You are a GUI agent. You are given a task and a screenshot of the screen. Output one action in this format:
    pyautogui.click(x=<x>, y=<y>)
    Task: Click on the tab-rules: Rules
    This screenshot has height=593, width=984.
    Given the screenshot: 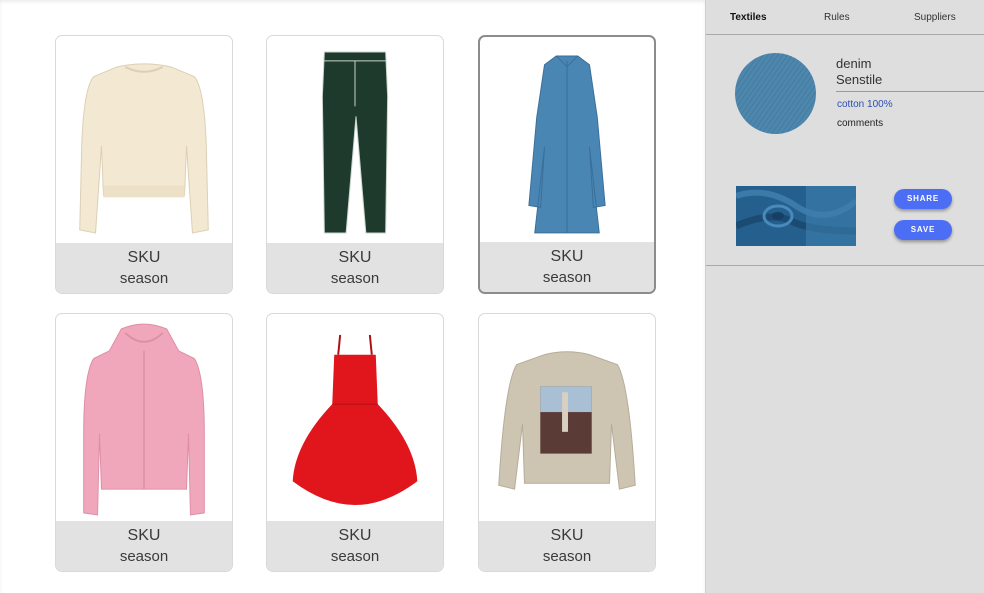 What is the action you would take?
    pyautogui.click(x=837, y=17)
    